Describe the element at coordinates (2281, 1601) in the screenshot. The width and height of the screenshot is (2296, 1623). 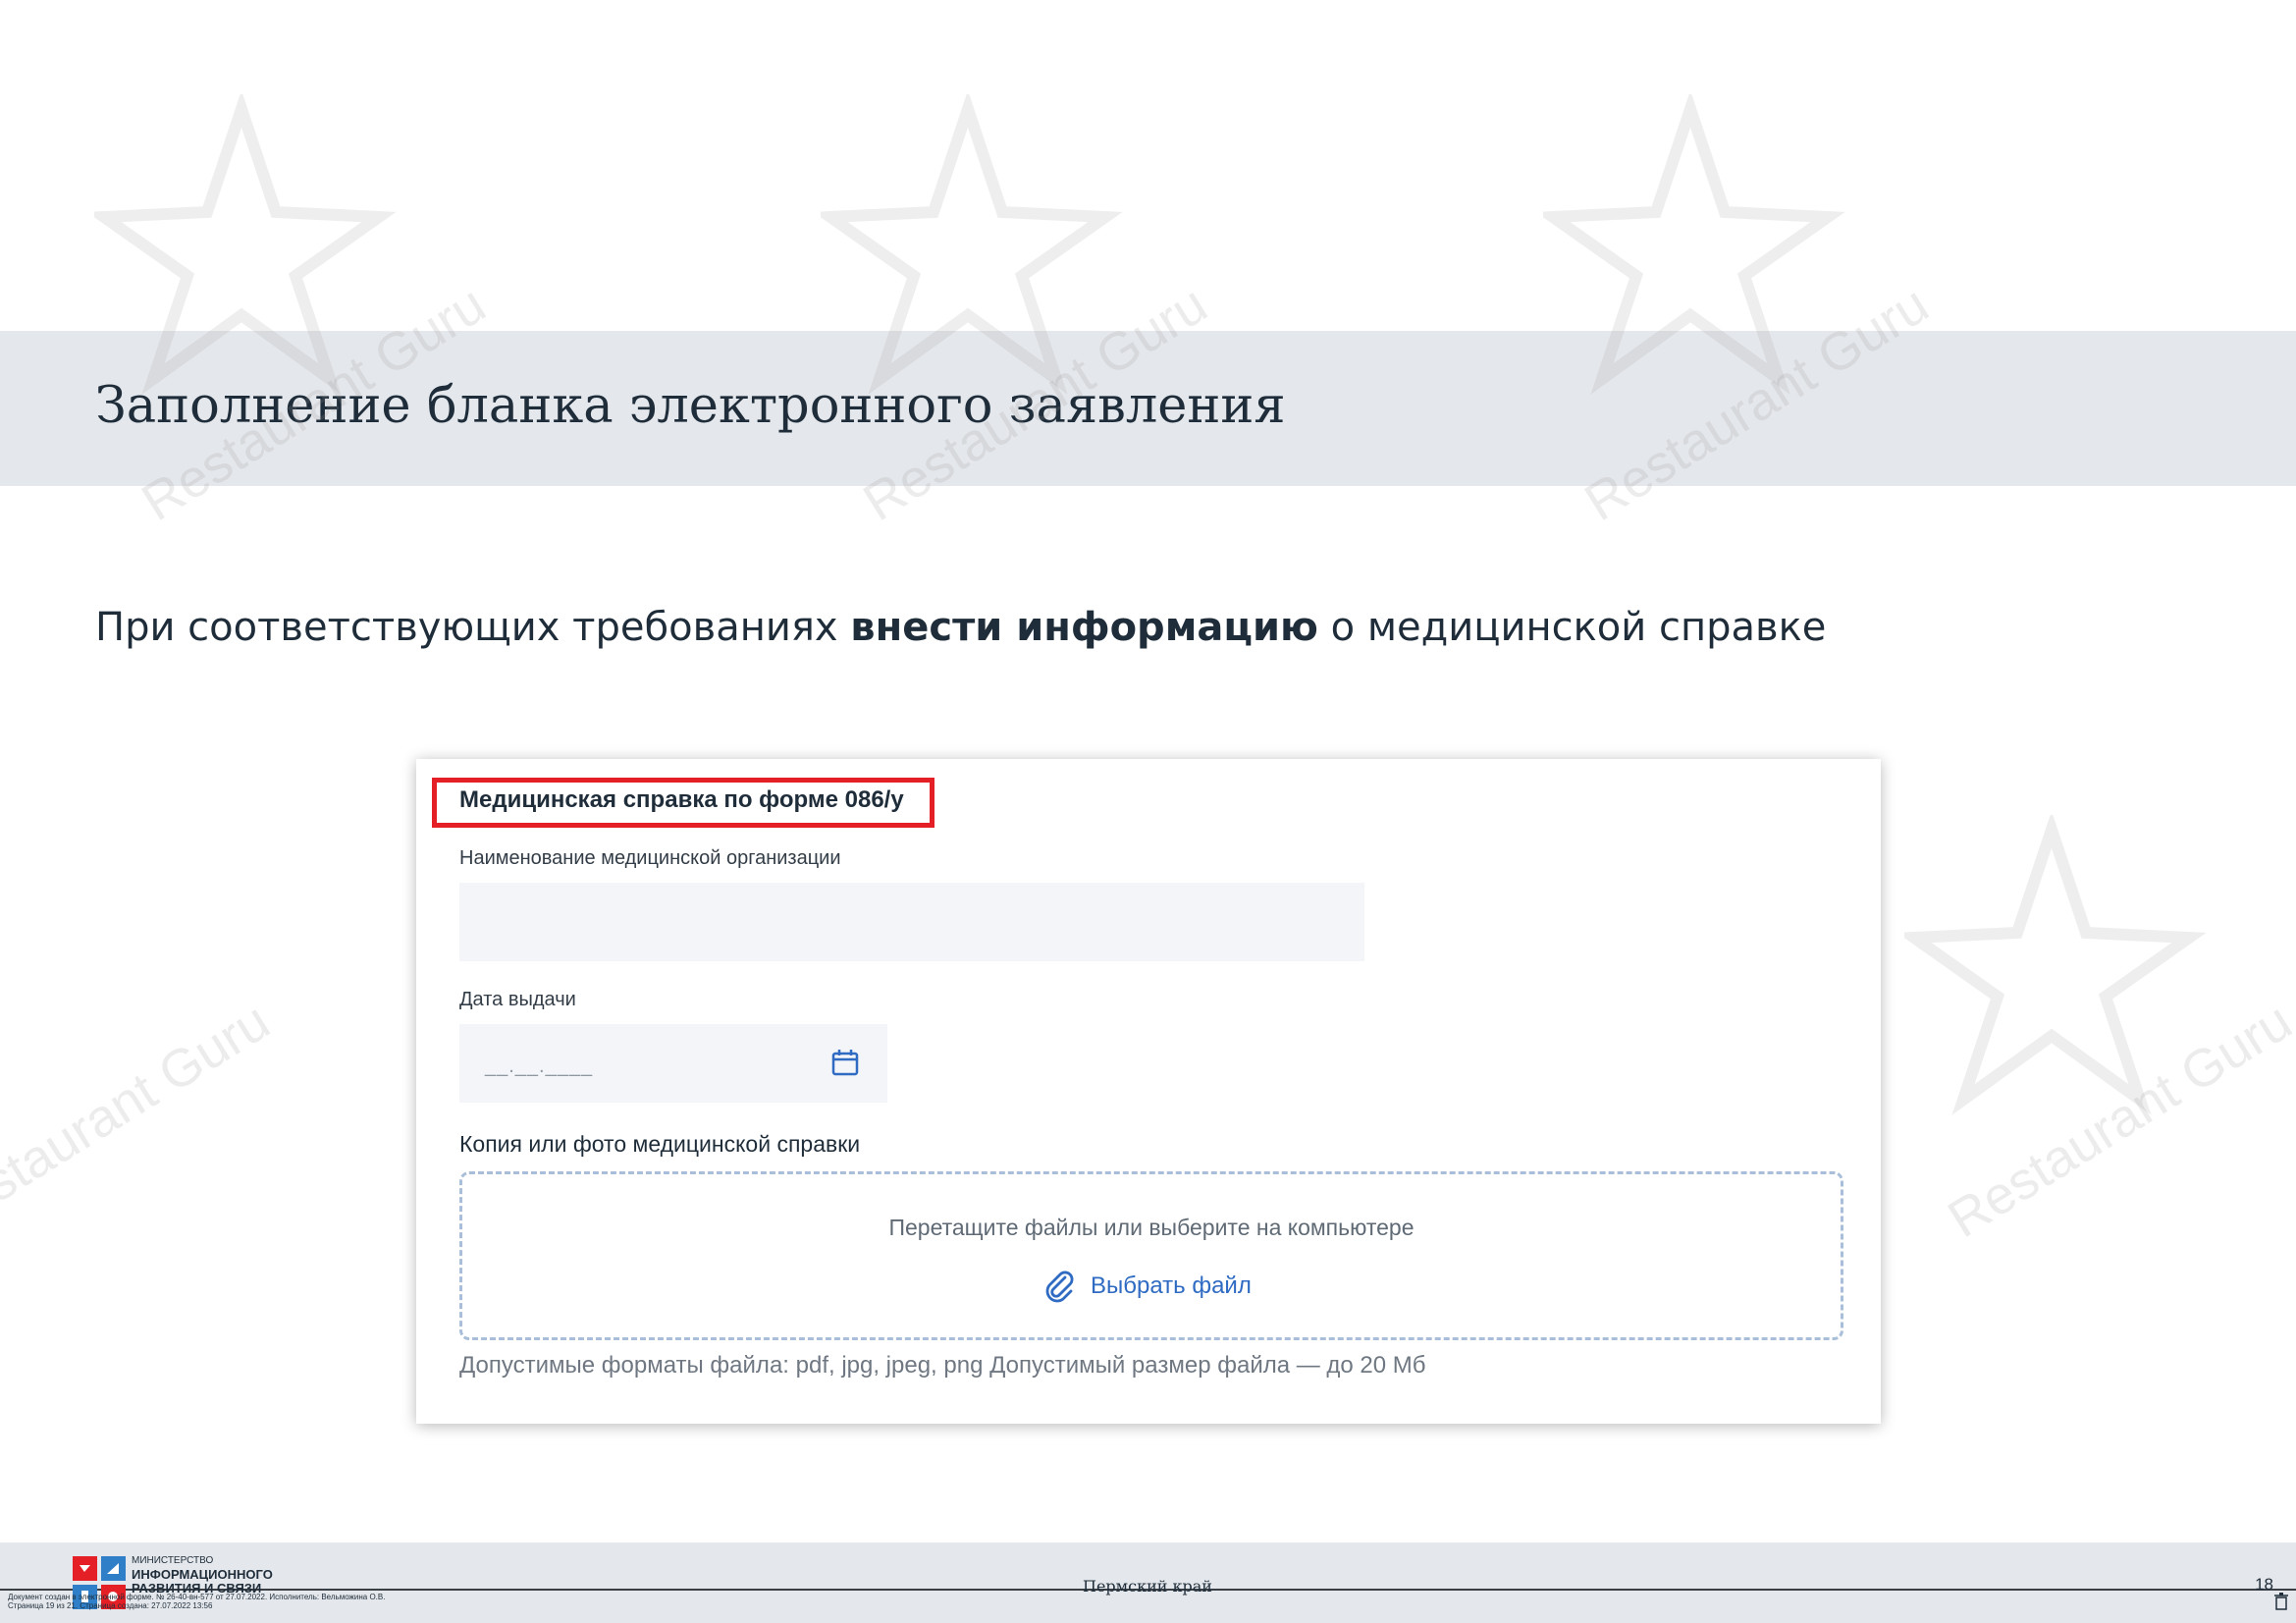
I see `trash-icon` at that location.